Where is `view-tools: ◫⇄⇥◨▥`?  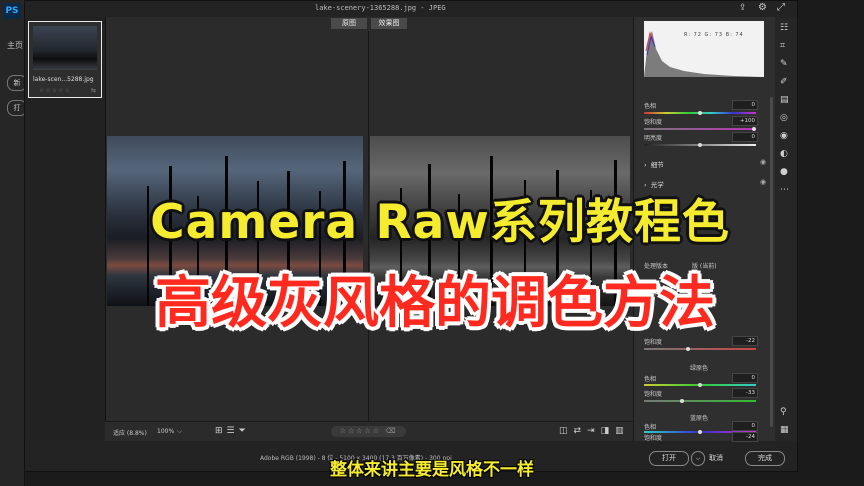 view-tools: ◫⇄⇥◨▥ is located at coordinates (594, 431).